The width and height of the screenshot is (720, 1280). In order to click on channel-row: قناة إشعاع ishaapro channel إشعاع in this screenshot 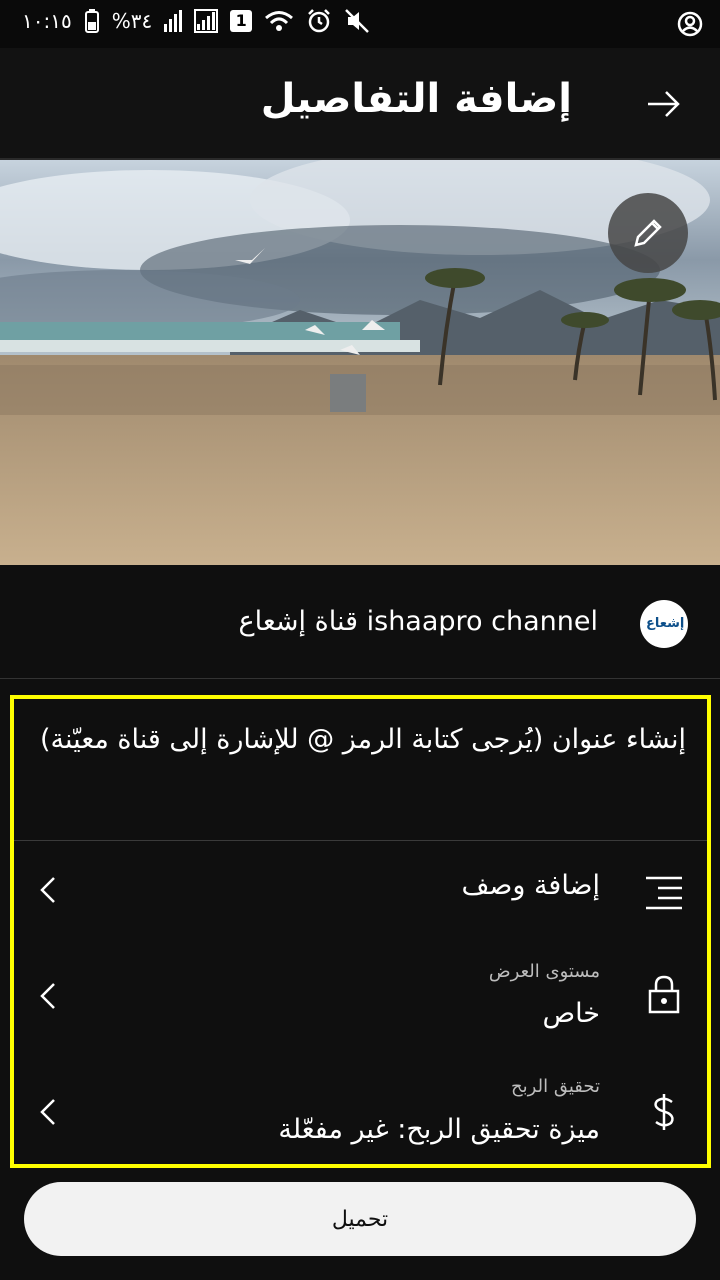, I will do `click(360, 622)`.